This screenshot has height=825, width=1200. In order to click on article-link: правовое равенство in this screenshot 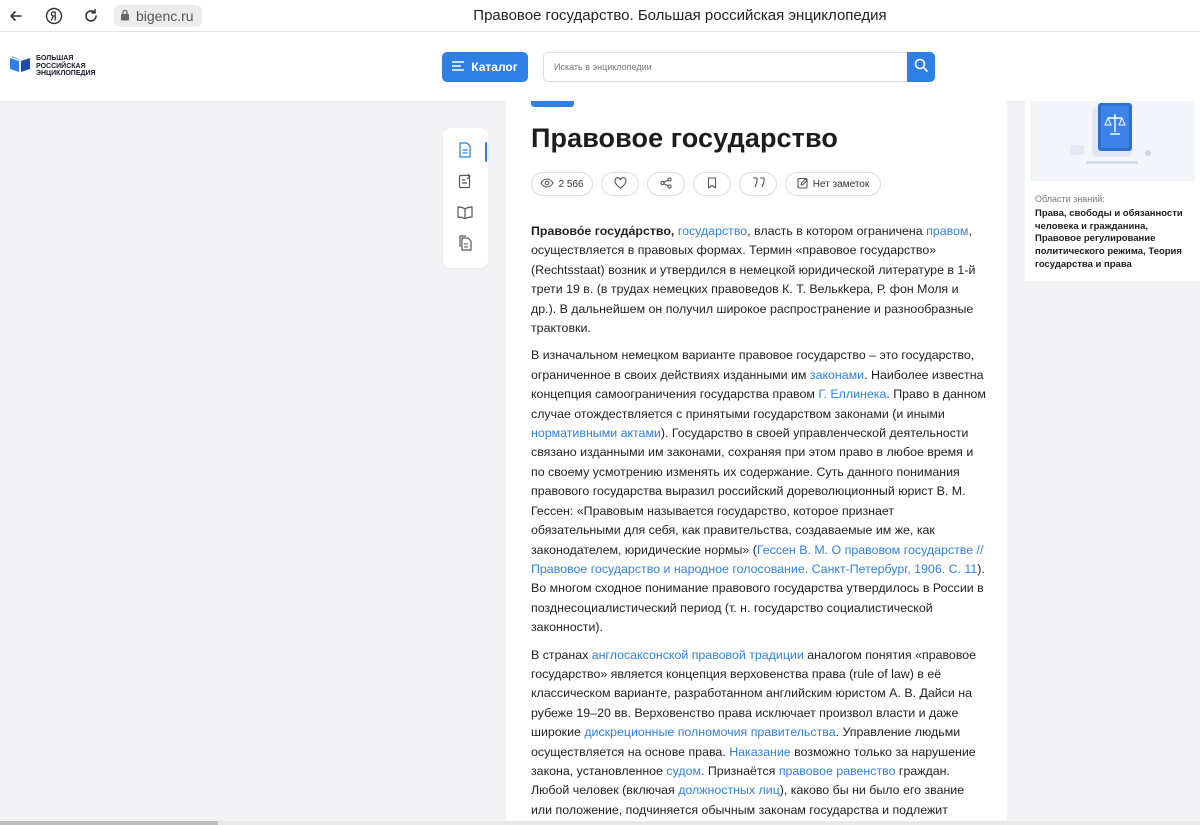, I will do `click(837, 771)`.